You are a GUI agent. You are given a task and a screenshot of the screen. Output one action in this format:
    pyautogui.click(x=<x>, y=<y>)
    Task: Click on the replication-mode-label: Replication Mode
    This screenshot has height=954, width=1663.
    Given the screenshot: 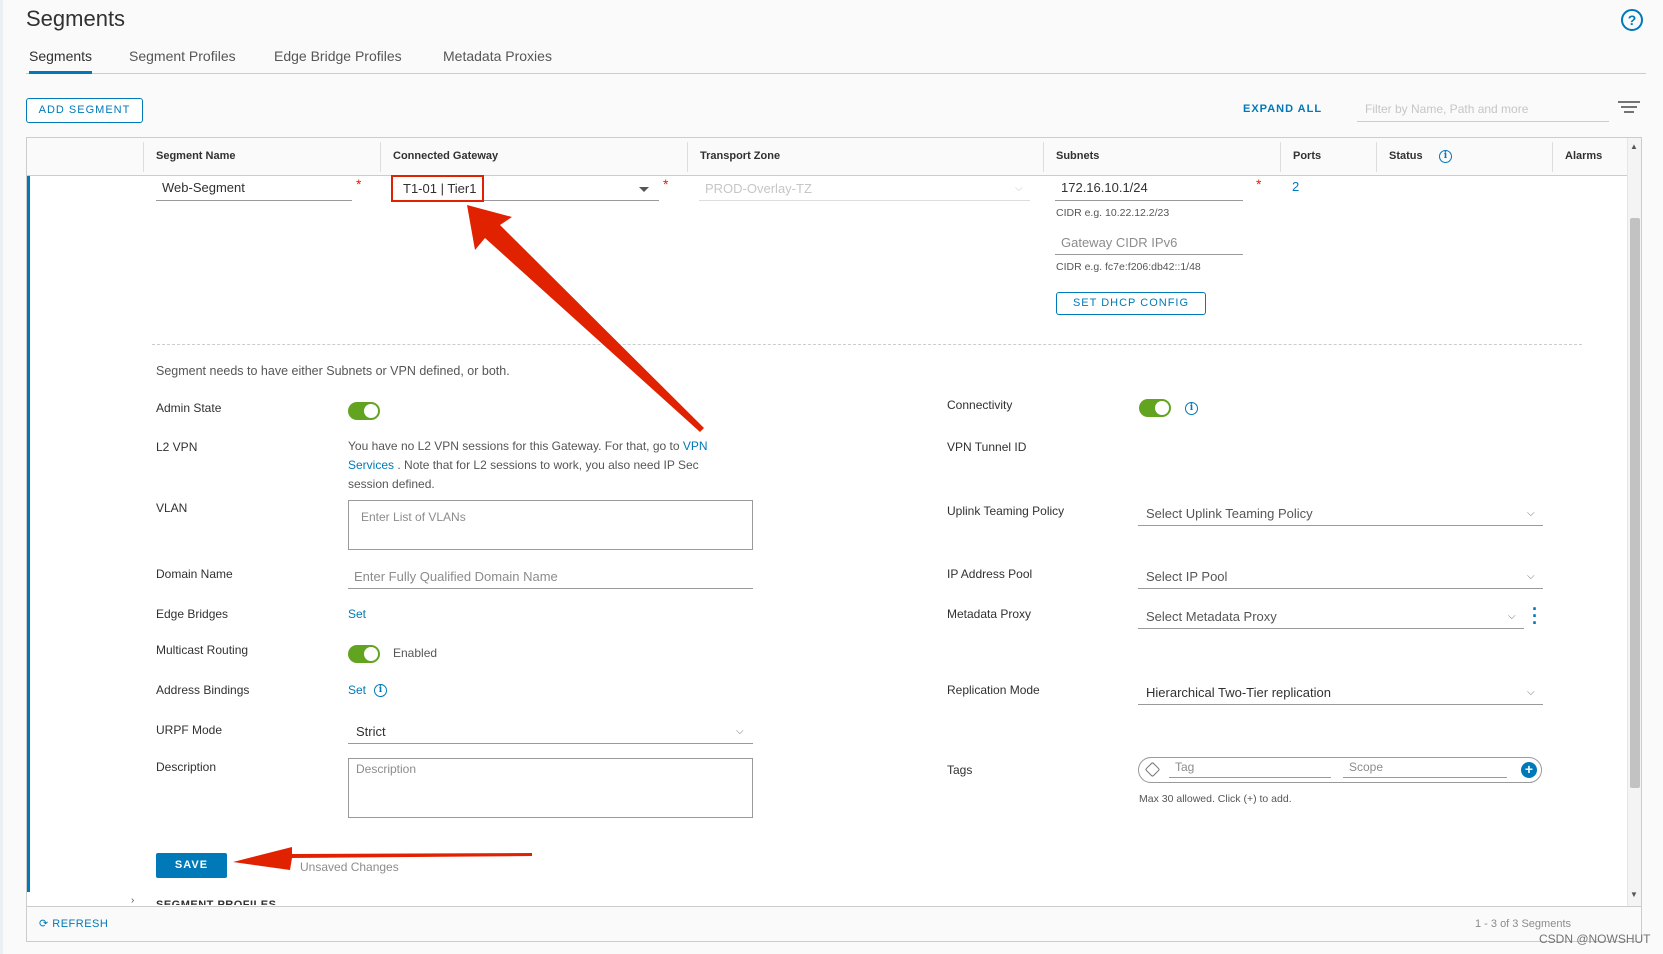 What is the action you would take?
    pyautogui.click(x=993, y=690)
    